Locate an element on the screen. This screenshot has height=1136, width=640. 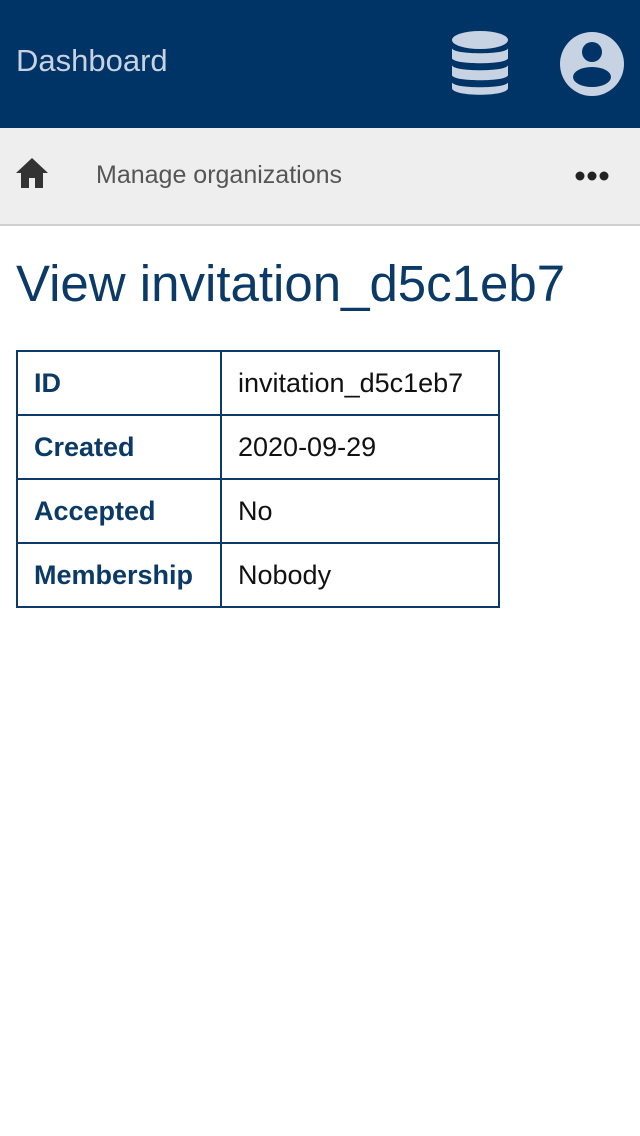
database-icon is located at coordinates (480, 64).